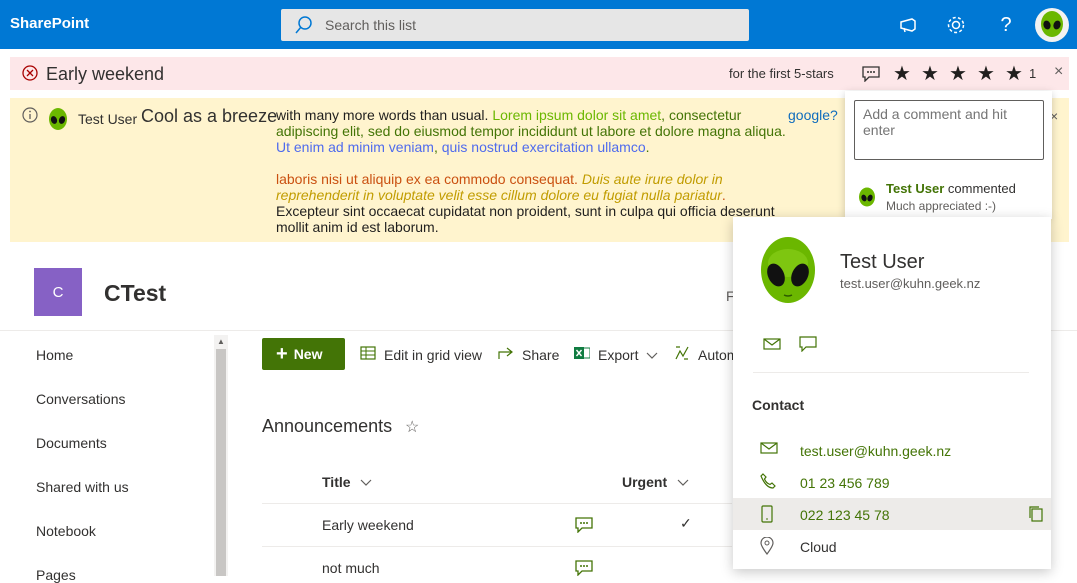 The image size is (1077, 583). What do you see at coordinates (723, 195) in the screenshot?
I see `text-run: .` at bounding box center [723, 195].